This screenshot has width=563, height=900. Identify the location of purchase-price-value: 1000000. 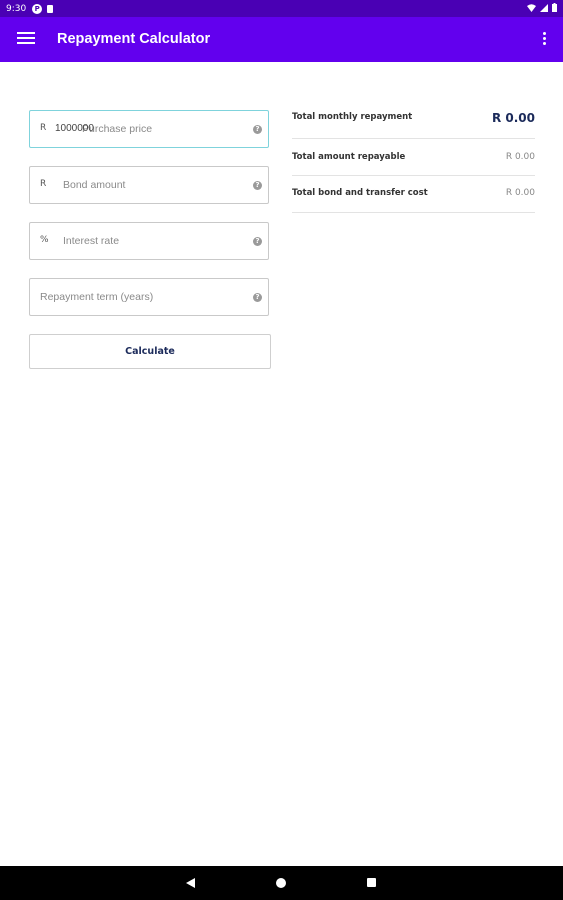
(74, 128).